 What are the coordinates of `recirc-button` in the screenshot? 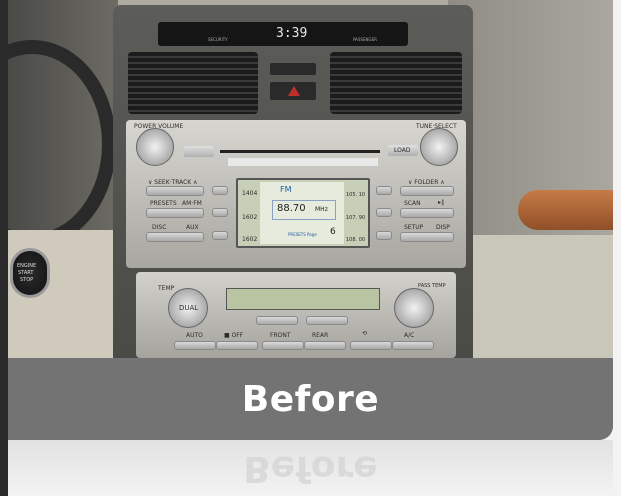 It's located at (371, 345).